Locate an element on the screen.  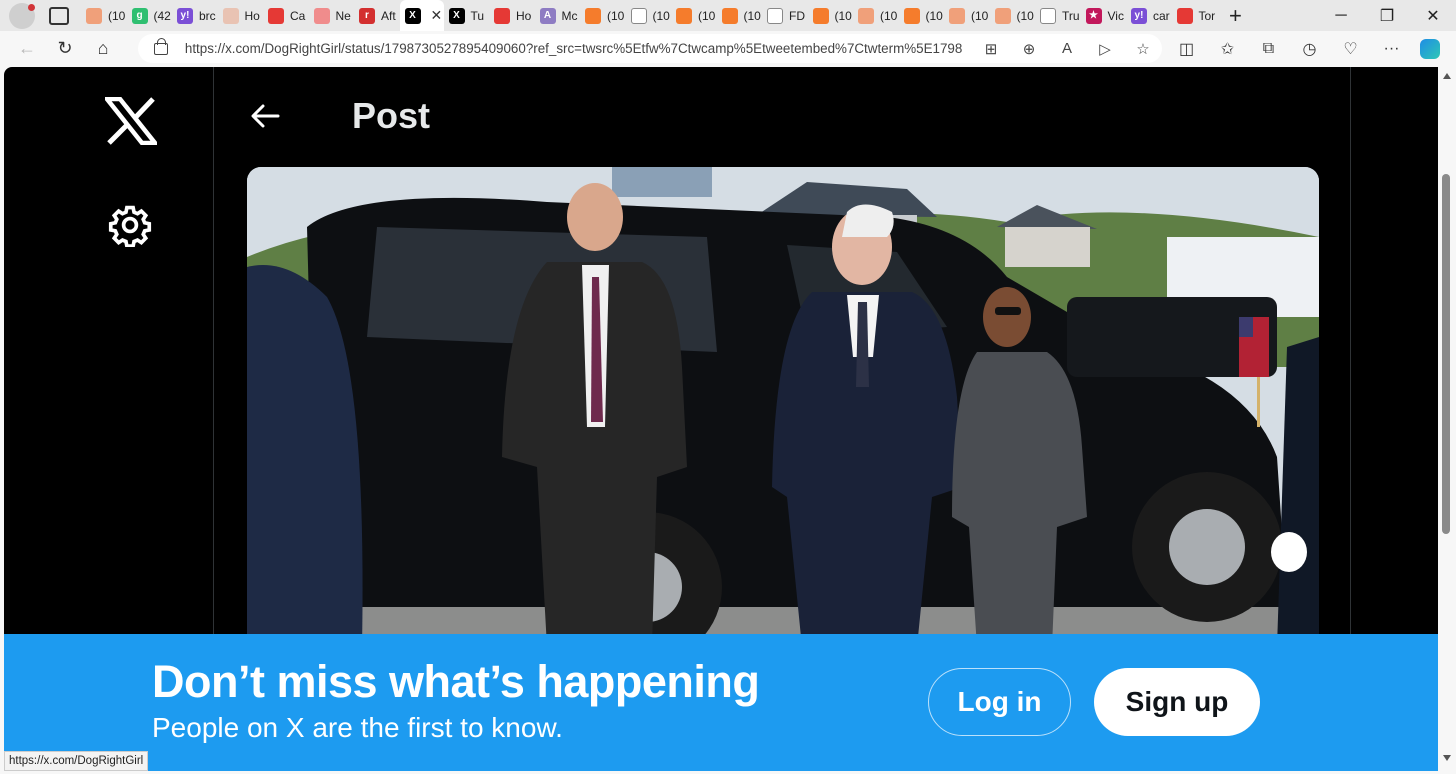
scroll-up-icon is located at coordinates (1447, 76).